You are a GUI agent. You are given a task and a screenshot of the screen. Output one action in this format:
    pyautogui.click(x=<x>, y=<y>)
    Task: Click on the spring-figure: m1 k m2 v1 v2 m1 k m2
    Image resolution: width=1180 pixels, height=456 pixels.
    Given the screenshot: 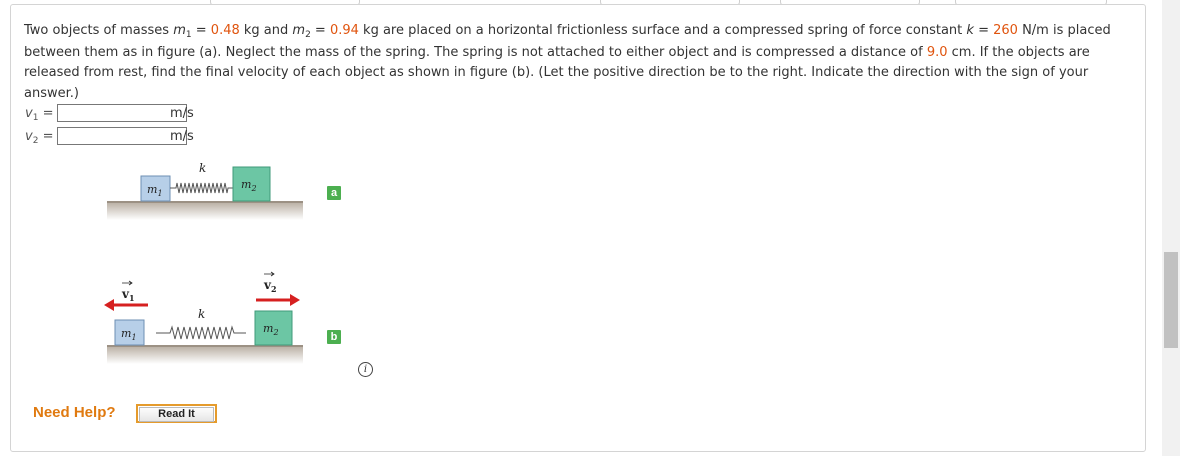 What is the action you would take?
    pyautogui.click(x=203, y=262)
    